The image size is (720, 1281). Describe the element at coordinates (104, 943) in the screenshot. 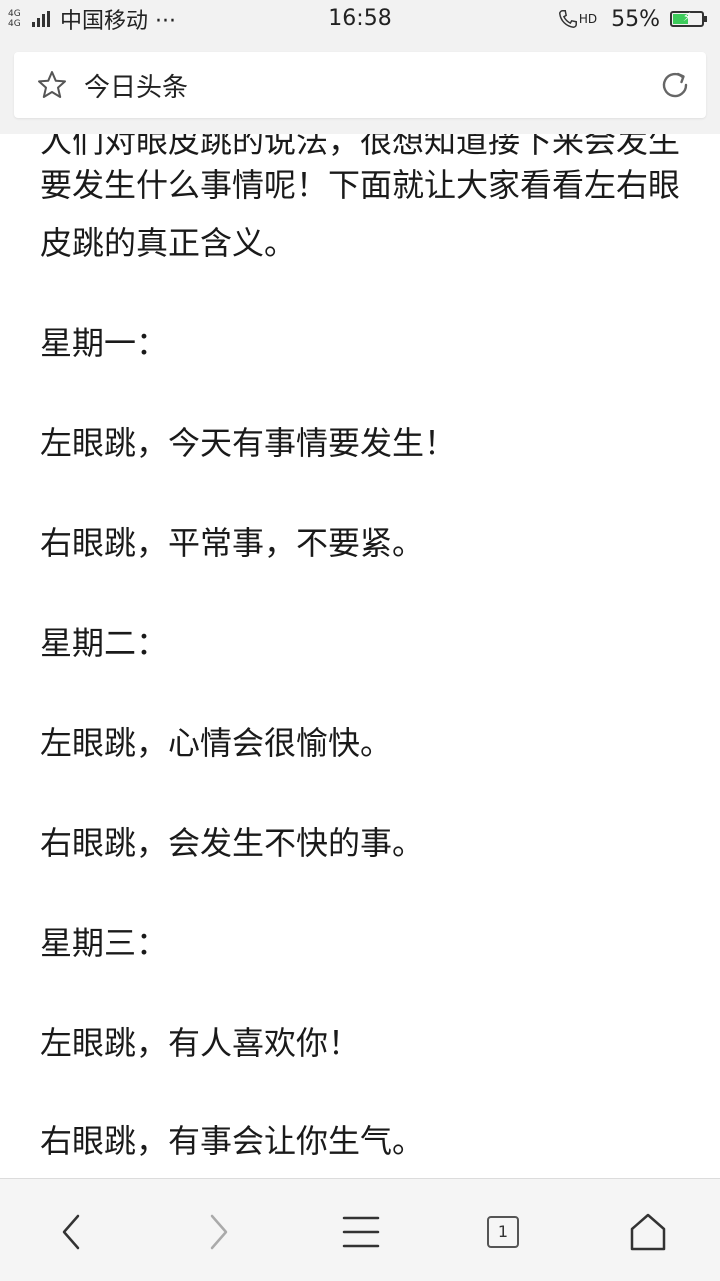

I see `weekday-heading: 星期三：` at that location.